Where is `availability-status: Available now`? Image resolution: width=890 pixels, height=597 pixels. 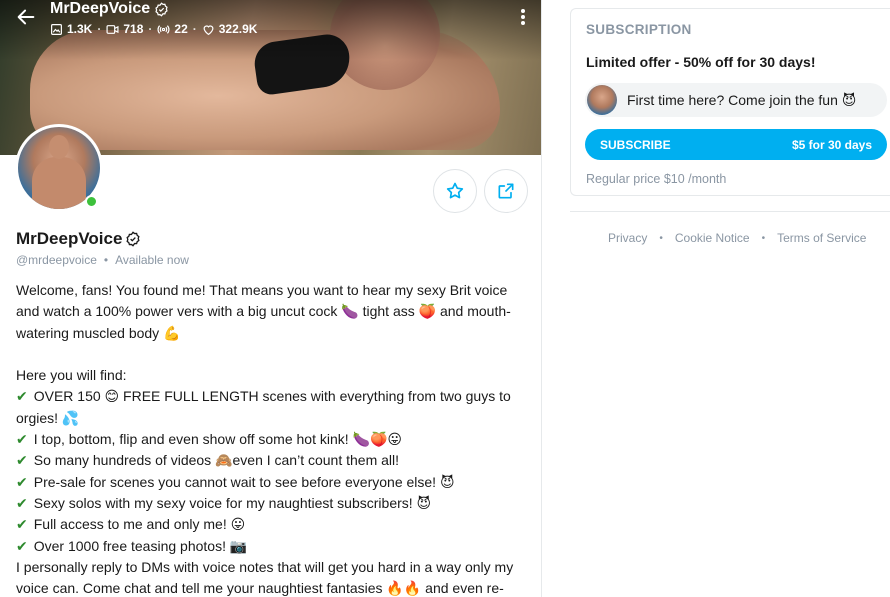 availability-status: Available now is located at coordinates (152, 260).